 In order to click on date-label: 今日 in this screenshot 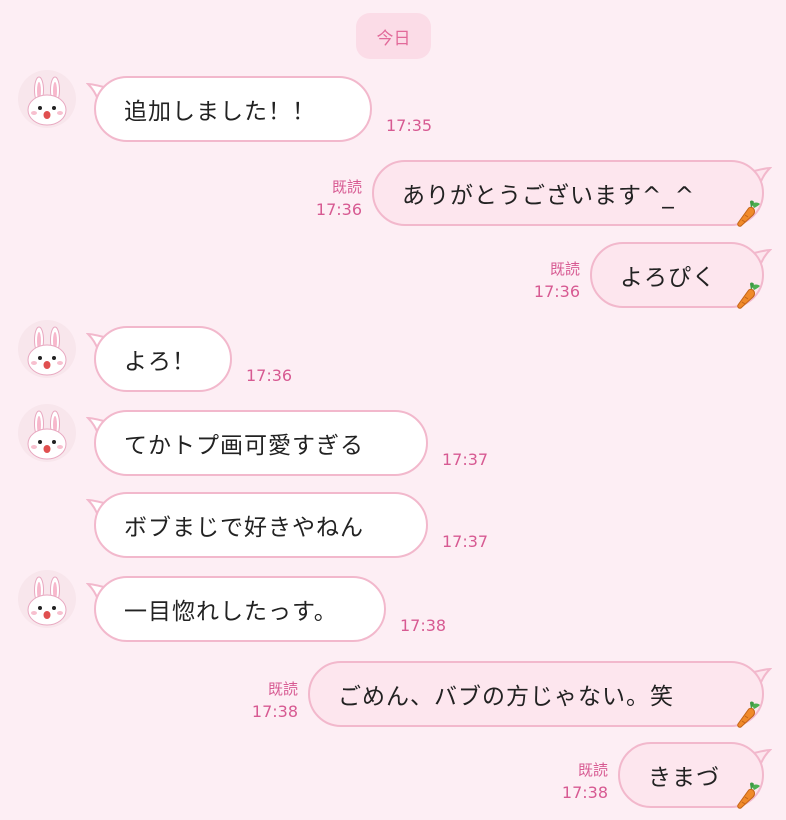, I will do `click(393, 38)`.